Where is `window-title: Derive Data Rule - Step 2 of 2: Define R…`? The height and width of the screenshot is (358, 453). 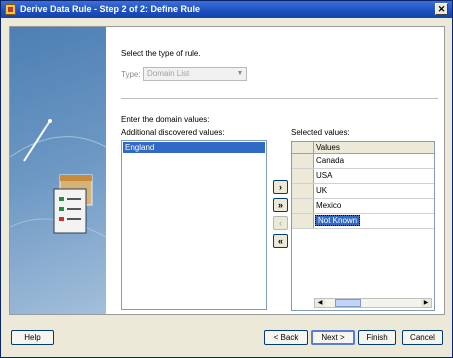
window-title: Derive Data Rule - Step 2 of 2: Define R… is located at coordinates (110, 9).